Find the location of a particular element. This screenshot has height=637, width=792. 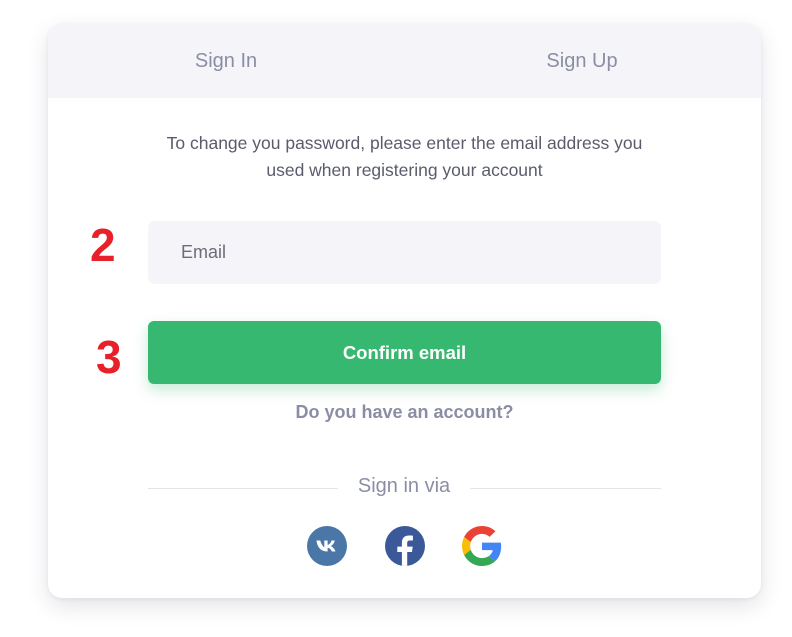

divider-right is located at coordinates (565, 488).